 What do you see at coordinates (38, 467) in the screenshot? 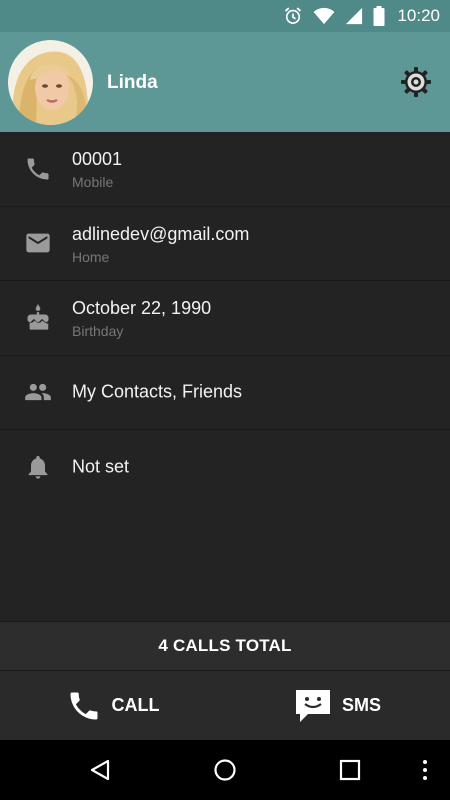
I see `bell-icon` at bounding box center [38, 467].